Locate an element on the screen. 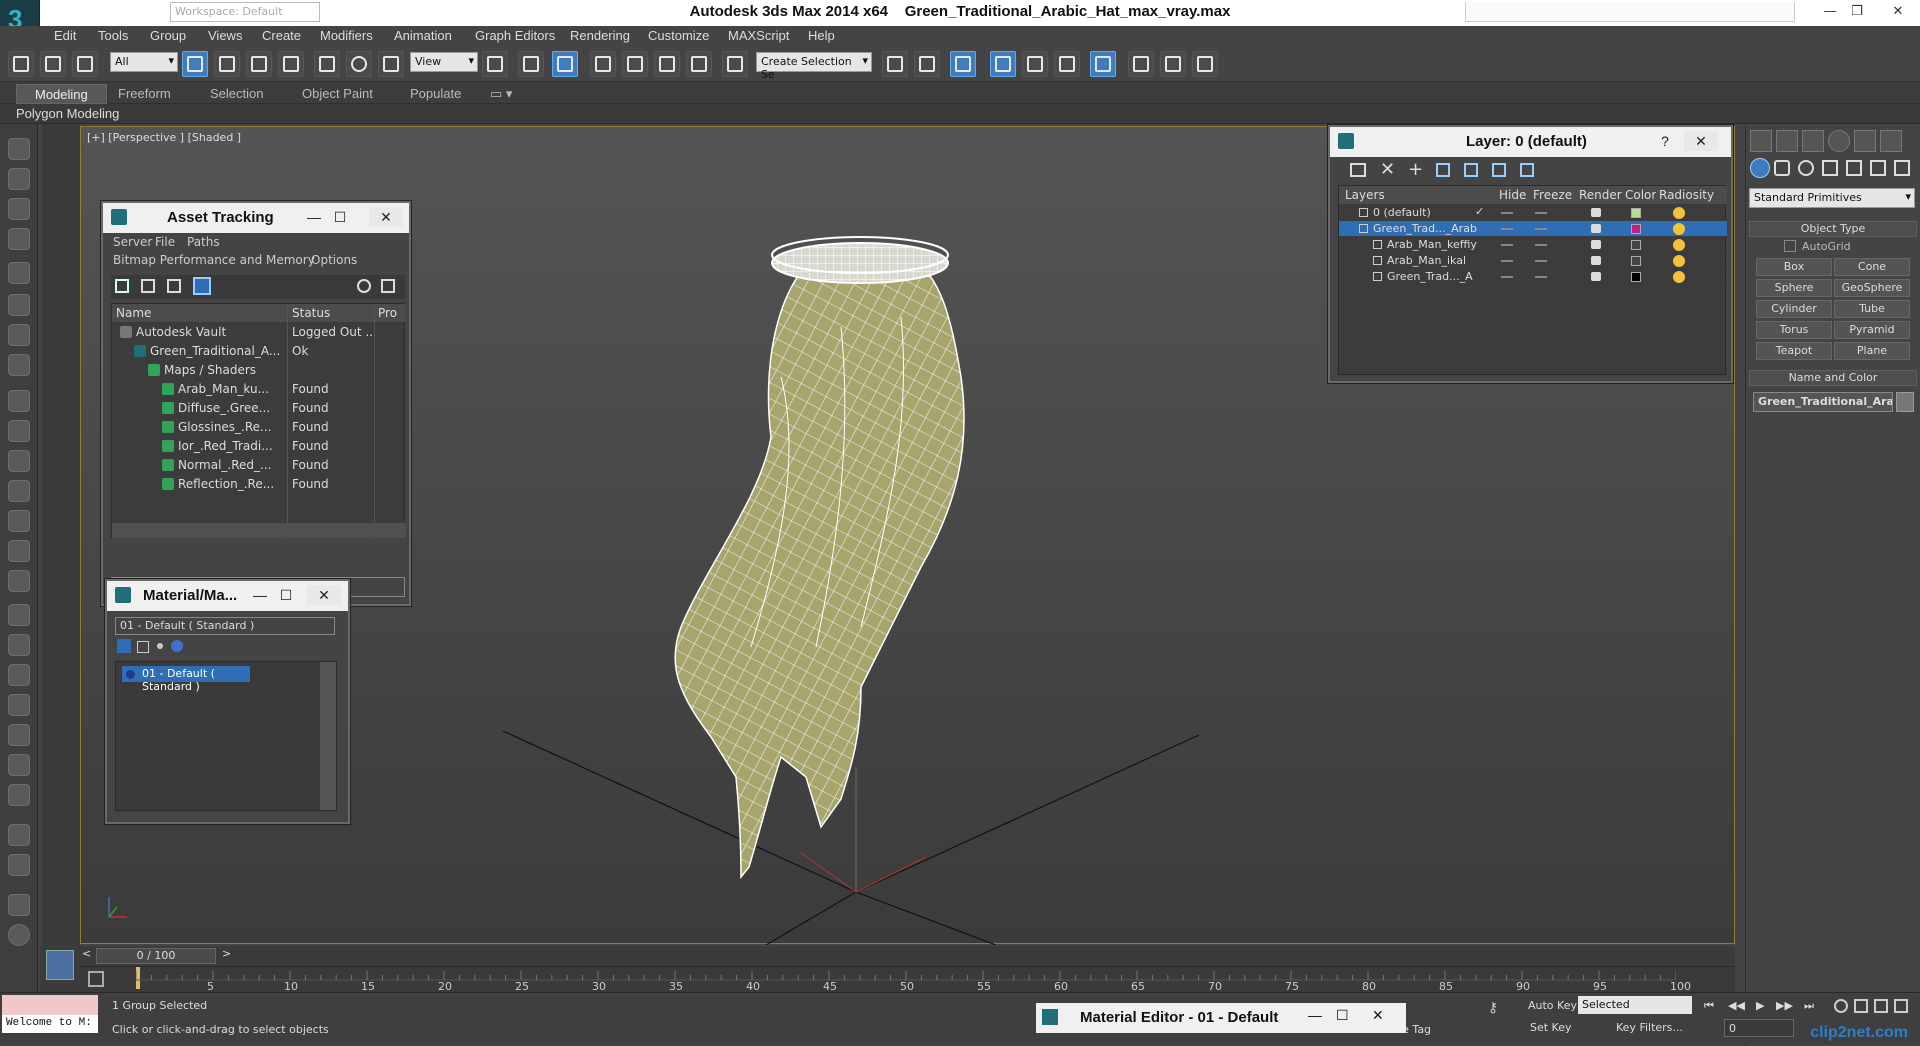 Image resolution: width=1920 pixels, height=1046 pixels. material-map-titlebar: Material/Ma... — ☐ ✕ is located at coordinates (227, 596).